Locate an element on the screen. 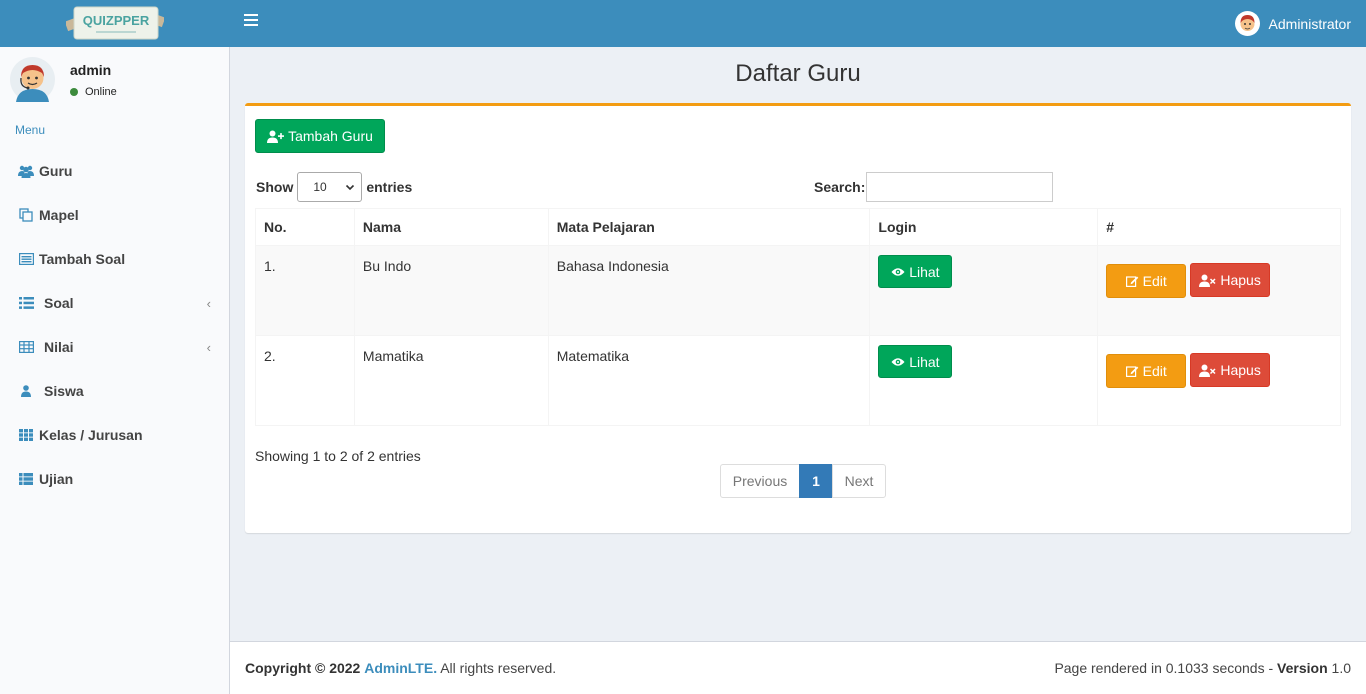 The image size is (1366, 694). copy-icon is located at coordinates (26, 215).